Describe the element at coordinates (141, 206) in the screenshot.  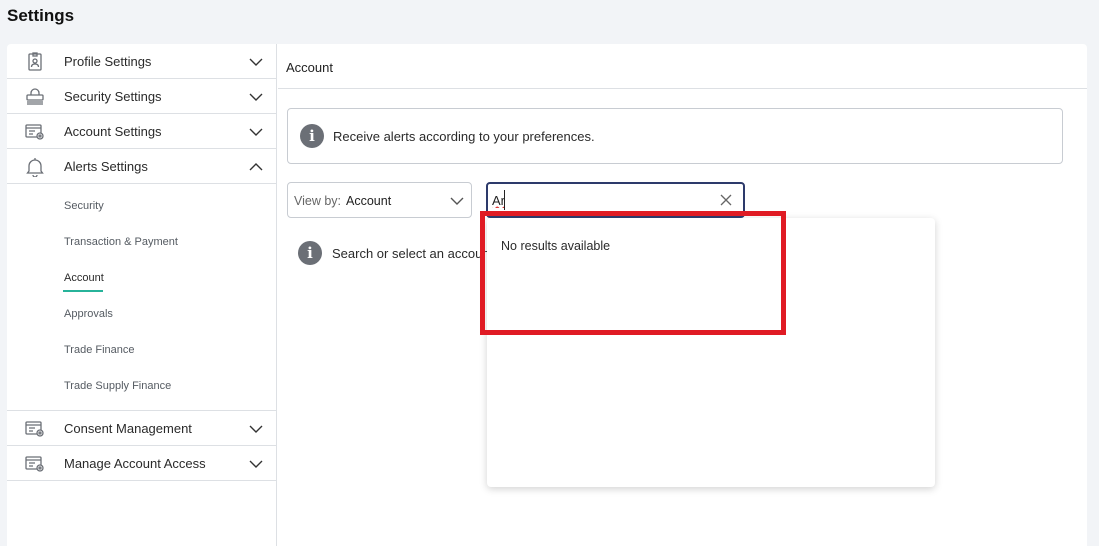
I see `subnav-item-security: Security` at that location.